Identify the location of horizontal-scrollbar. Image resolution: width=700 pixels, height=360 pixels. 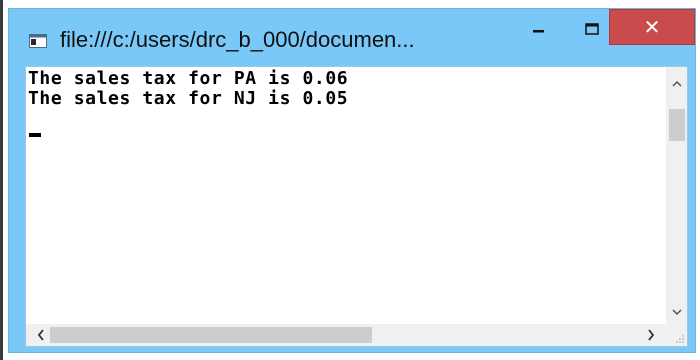
(346, 335).